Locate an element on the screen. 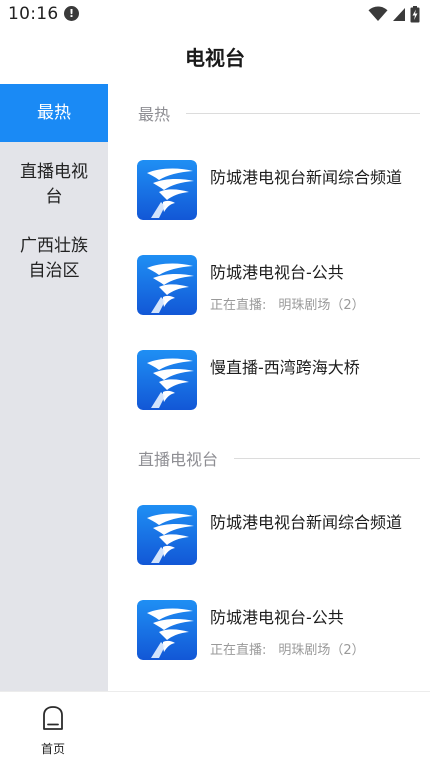  sidebar-item-guangxi: 广西壮族自治区 is located at coordinates (54, 259).